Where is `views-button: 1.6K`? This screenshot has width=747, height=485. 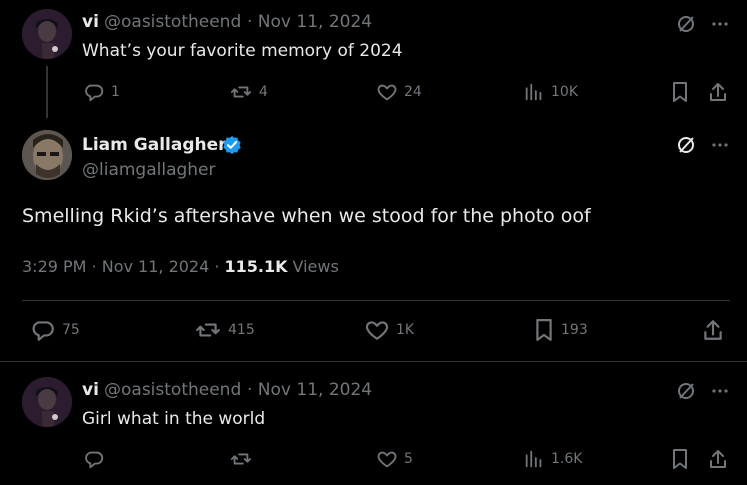
views-button: 1.6K is located at coordinates (552, 459).